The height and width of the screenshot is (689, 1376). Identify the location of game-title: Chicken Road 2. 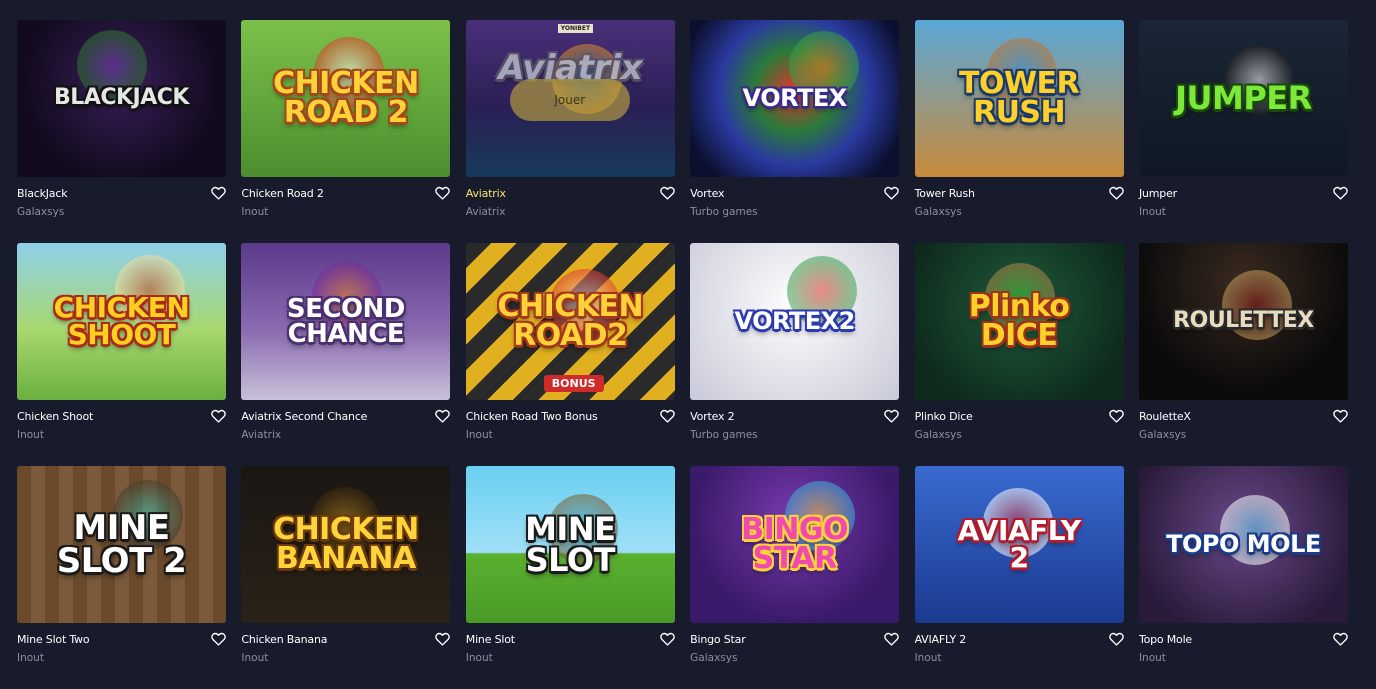
(282, 193).